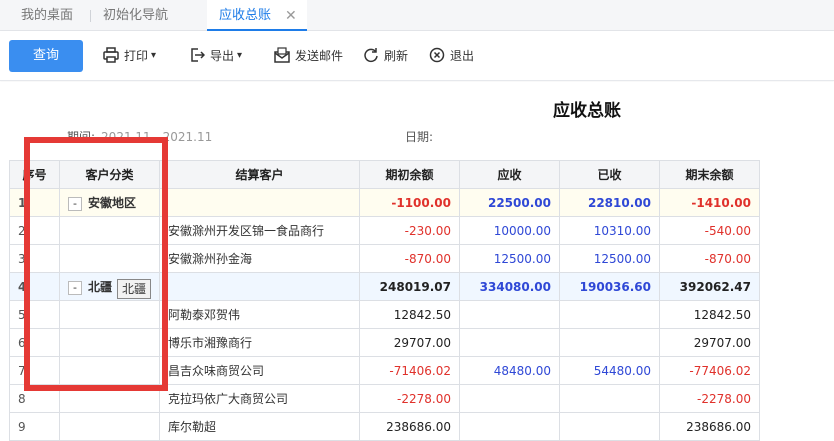  I want to click on export-button: 导出 ▾, so click(219, 56).